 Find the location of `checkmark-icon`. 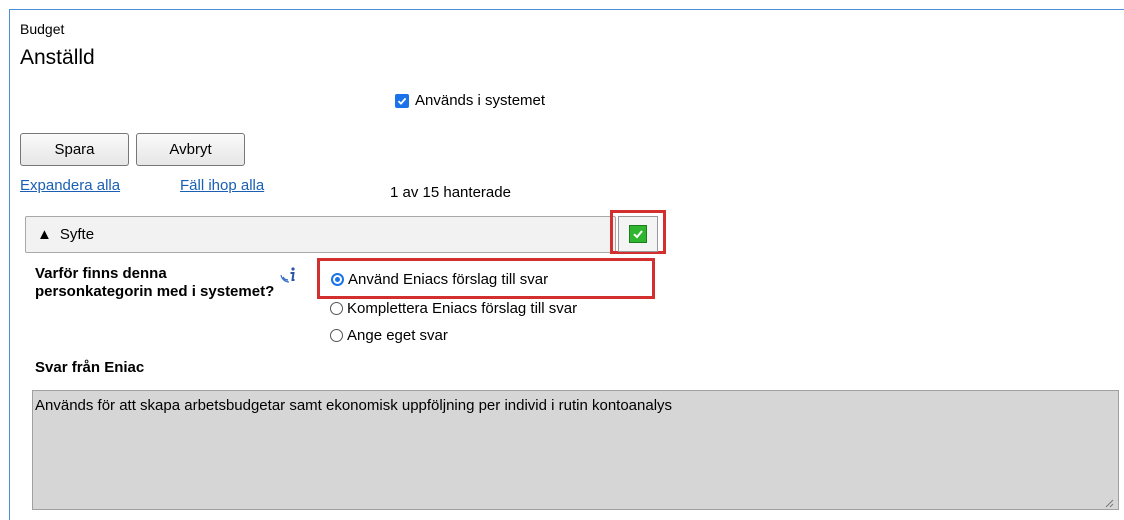

checkmark-icon is located at coordinates (402, 101).